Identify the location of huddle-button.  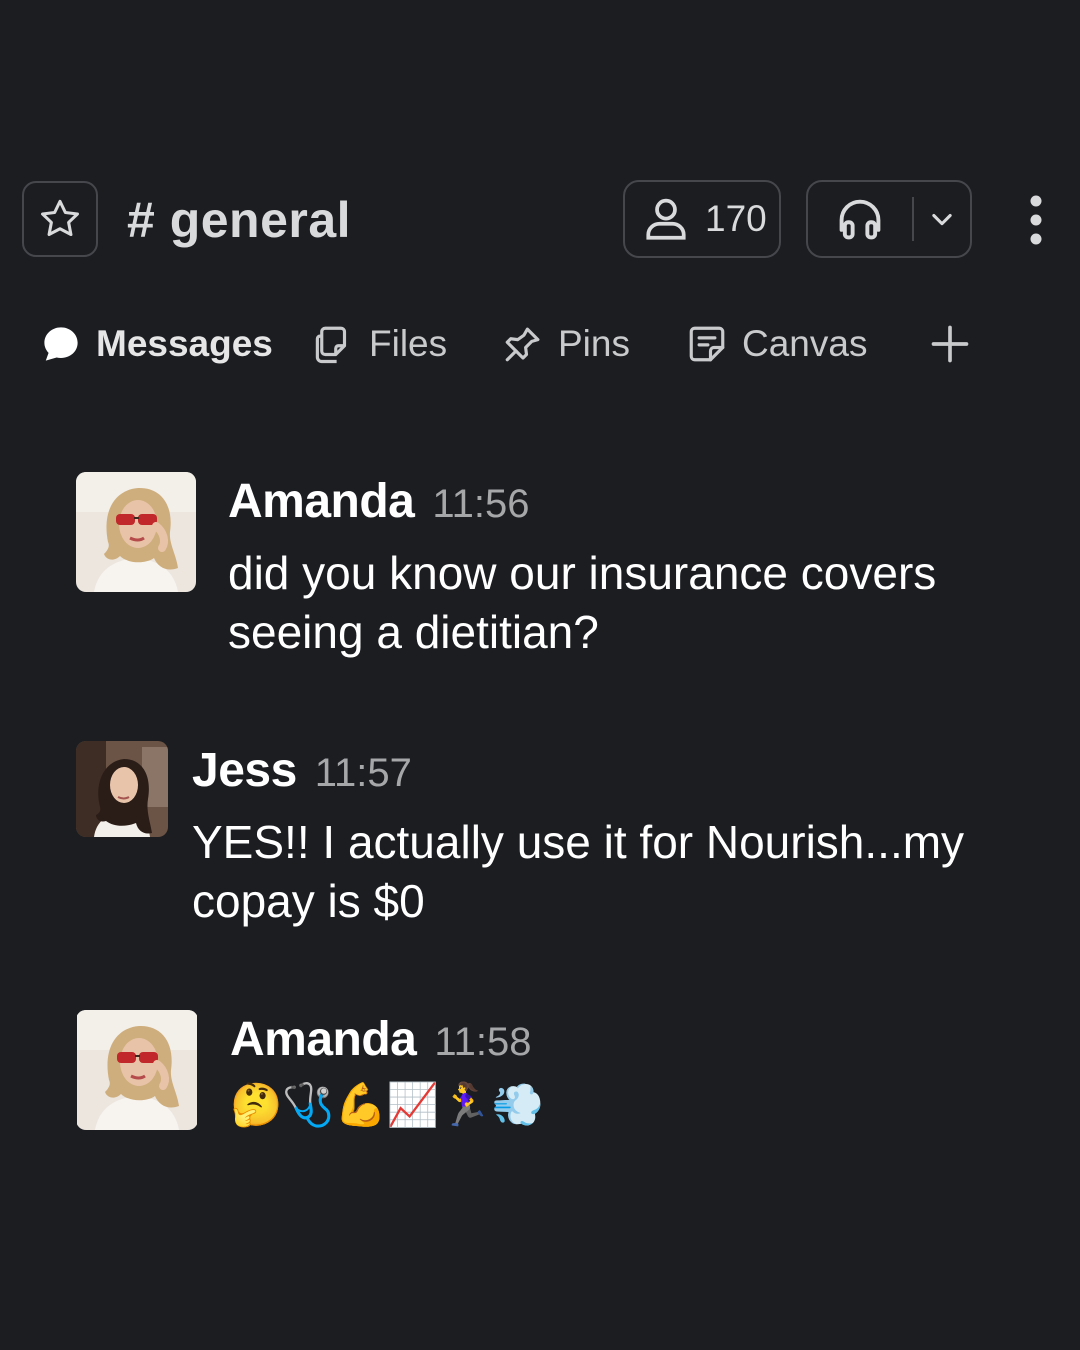
(860, 219).